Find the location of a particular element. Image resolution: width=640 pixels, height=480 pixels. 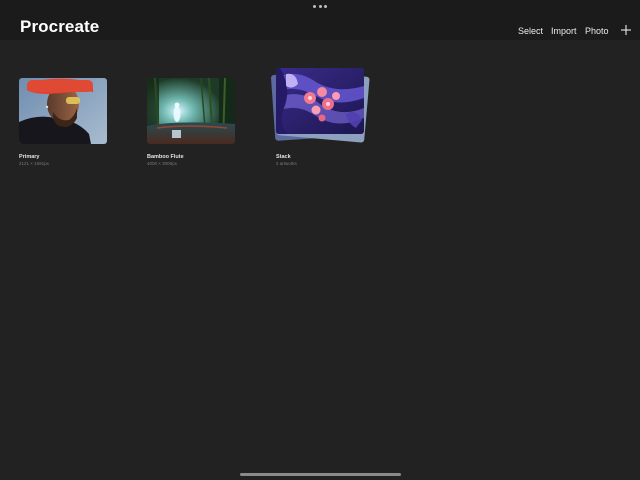

import-button: Import is located at coordinates (564, 31).